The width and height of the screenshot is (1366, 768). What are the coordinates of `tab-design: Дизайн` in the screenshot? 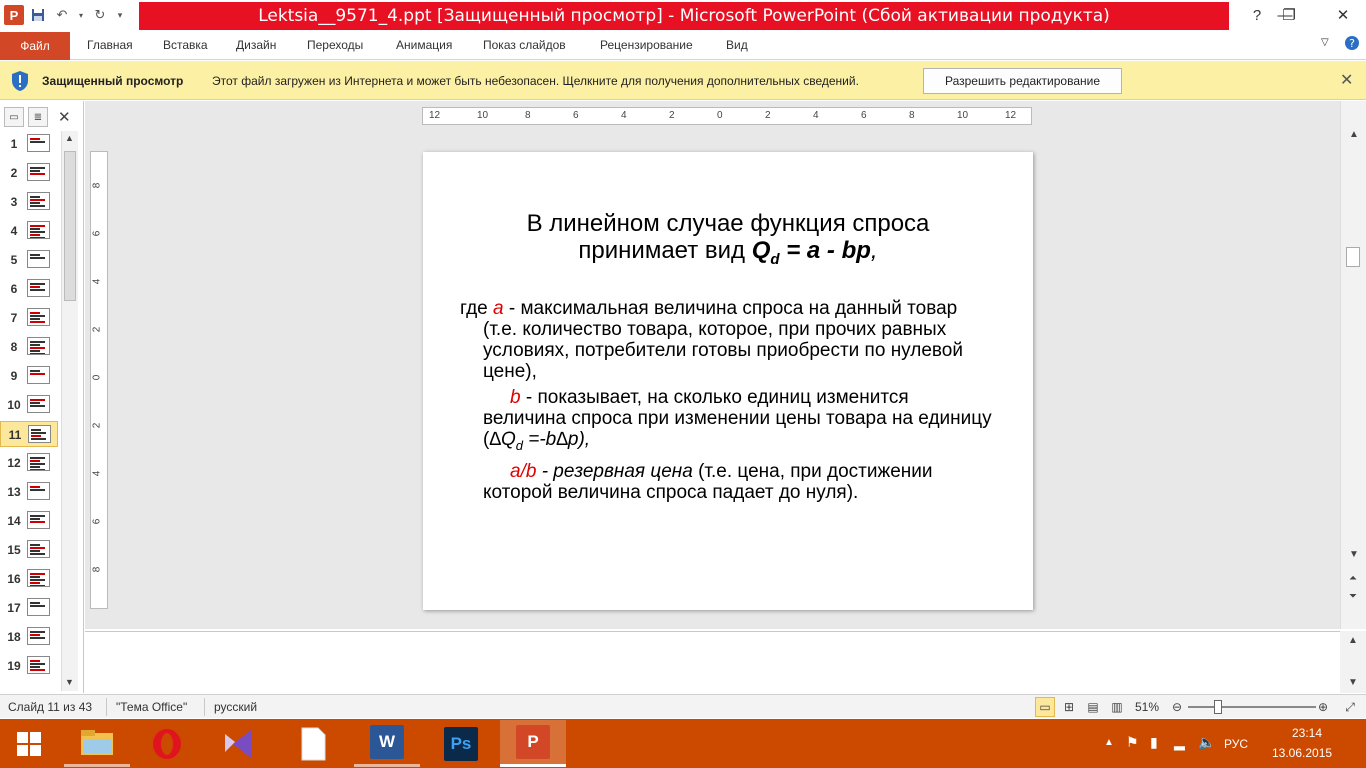 It's located at (256, 45).